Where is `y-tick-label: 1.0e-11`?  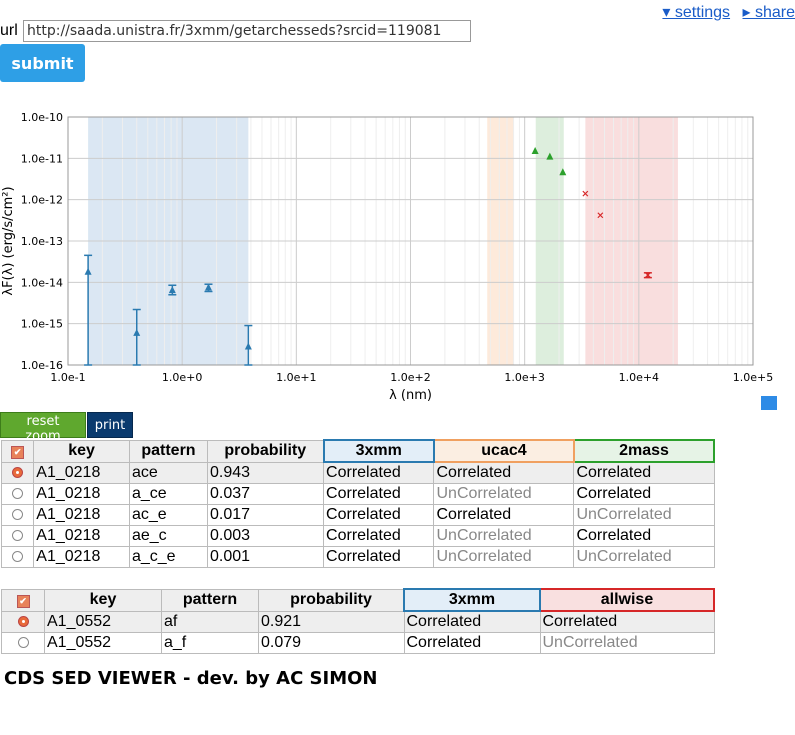
y-tick-label: 1.0e-11 is located at coordinates (42, 158).